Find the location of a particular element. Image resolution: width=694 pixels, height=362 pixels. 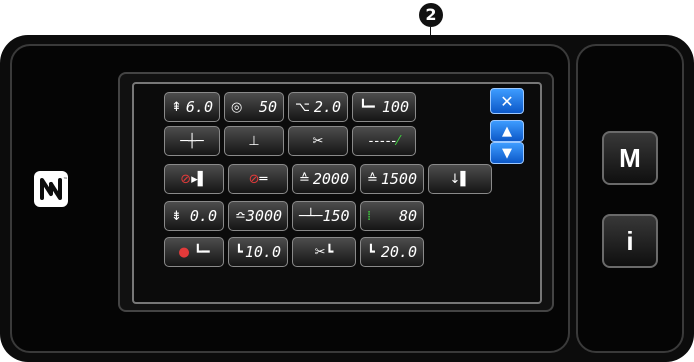

speed-icon: ≙ is located at coordinates (304, 179).